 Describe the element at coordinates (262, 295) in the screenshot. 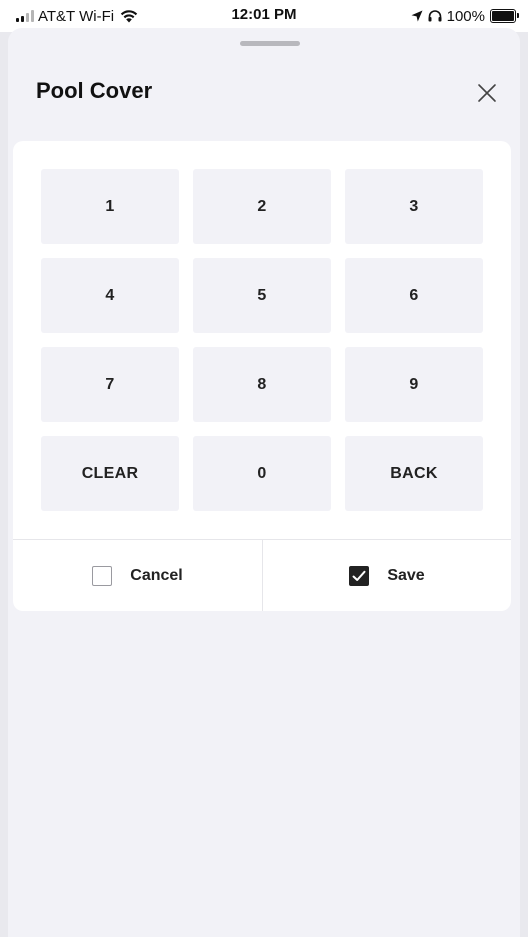

I see `key-5: 5` at that location.